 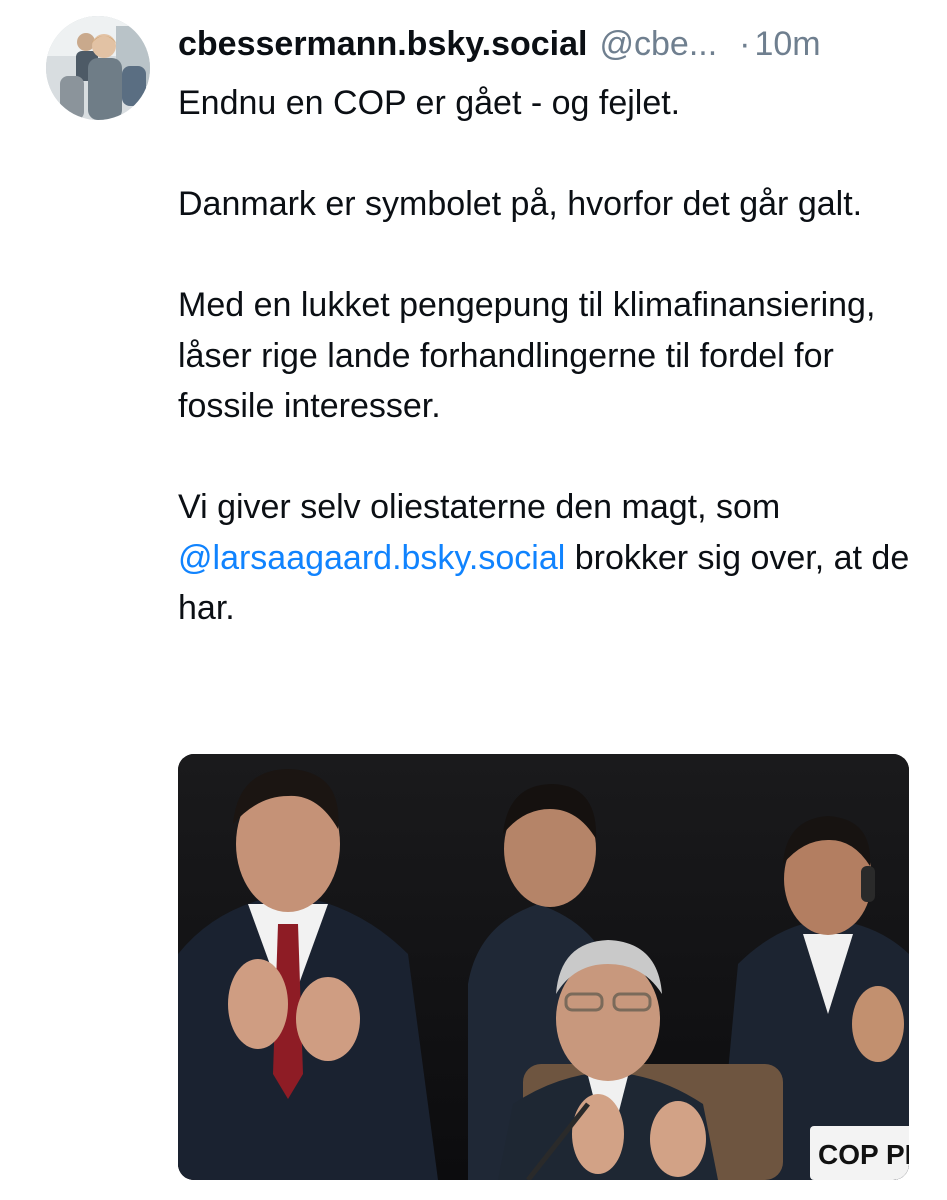 I want to click on post-timestamp: 10m, so click(x=787, y=44).